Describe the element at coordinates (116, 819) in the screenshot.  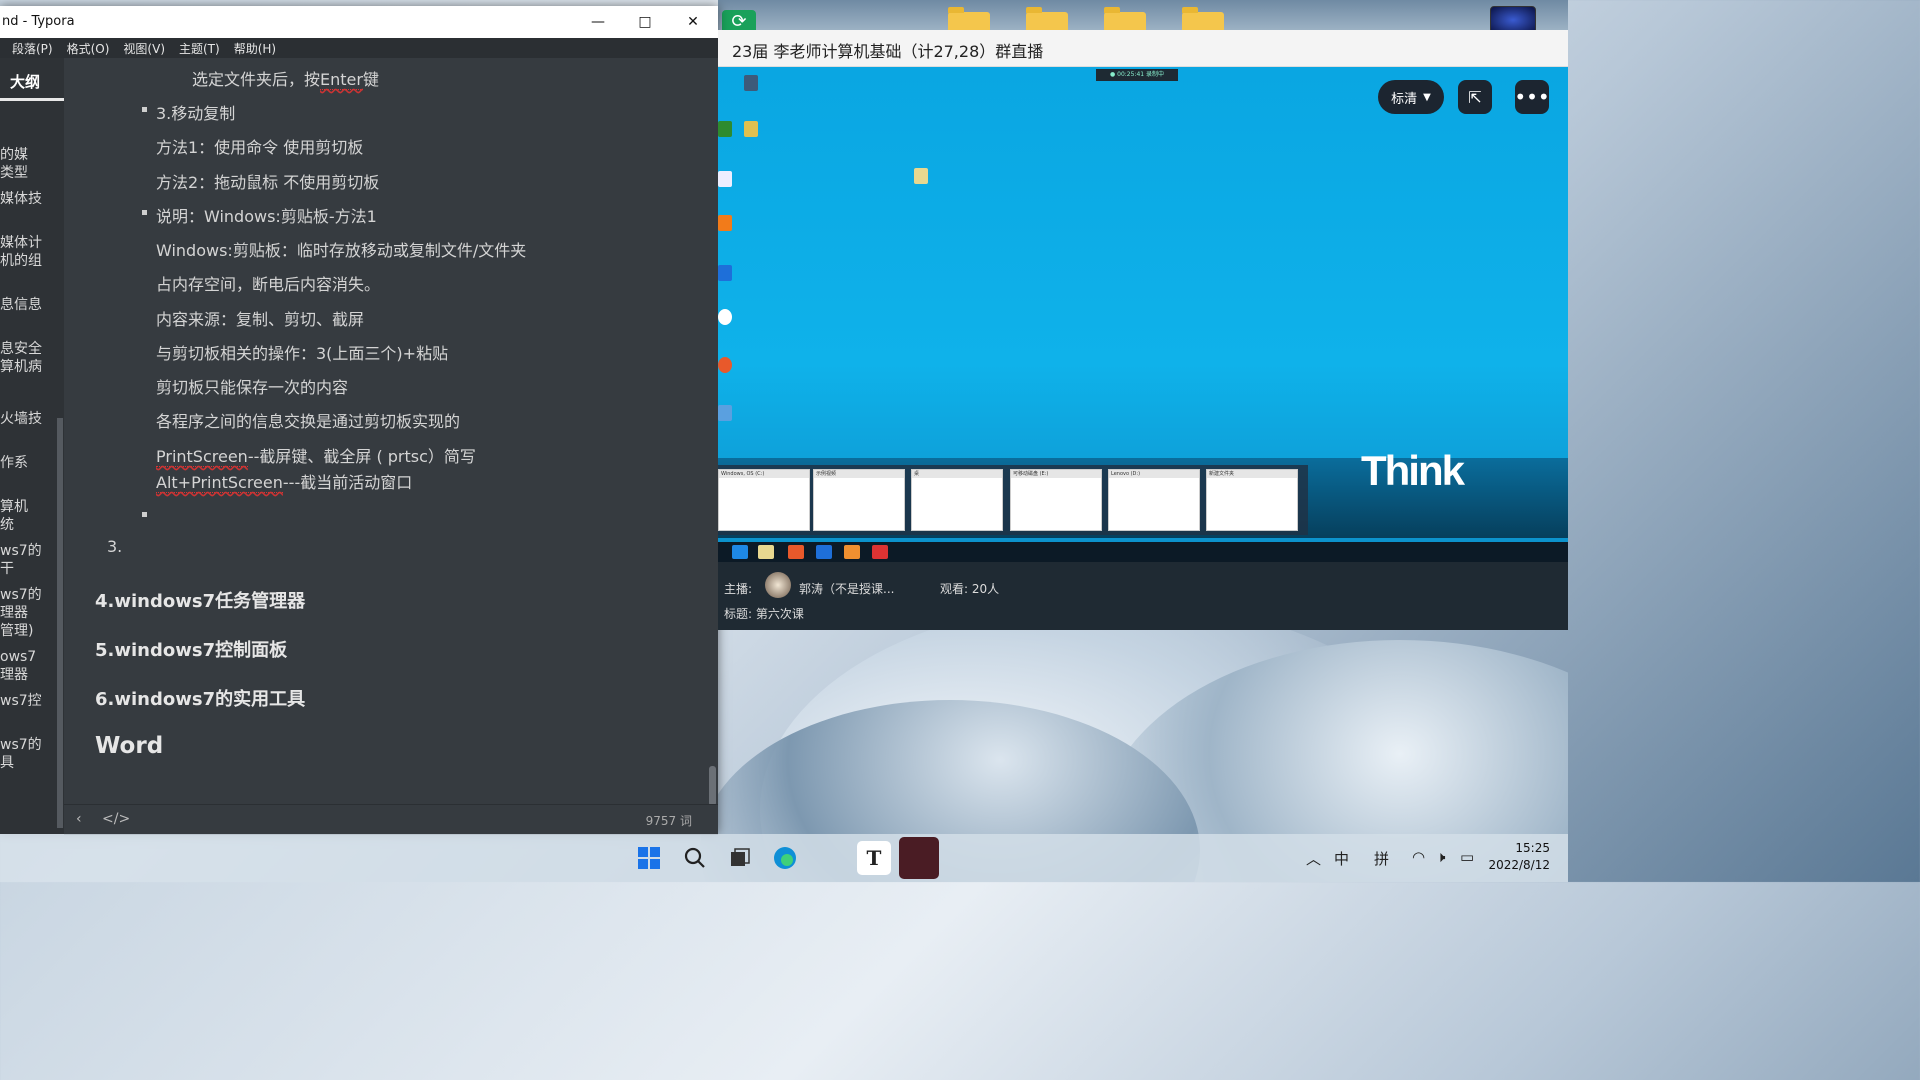
I see `source-code-icon: </>` at that location.